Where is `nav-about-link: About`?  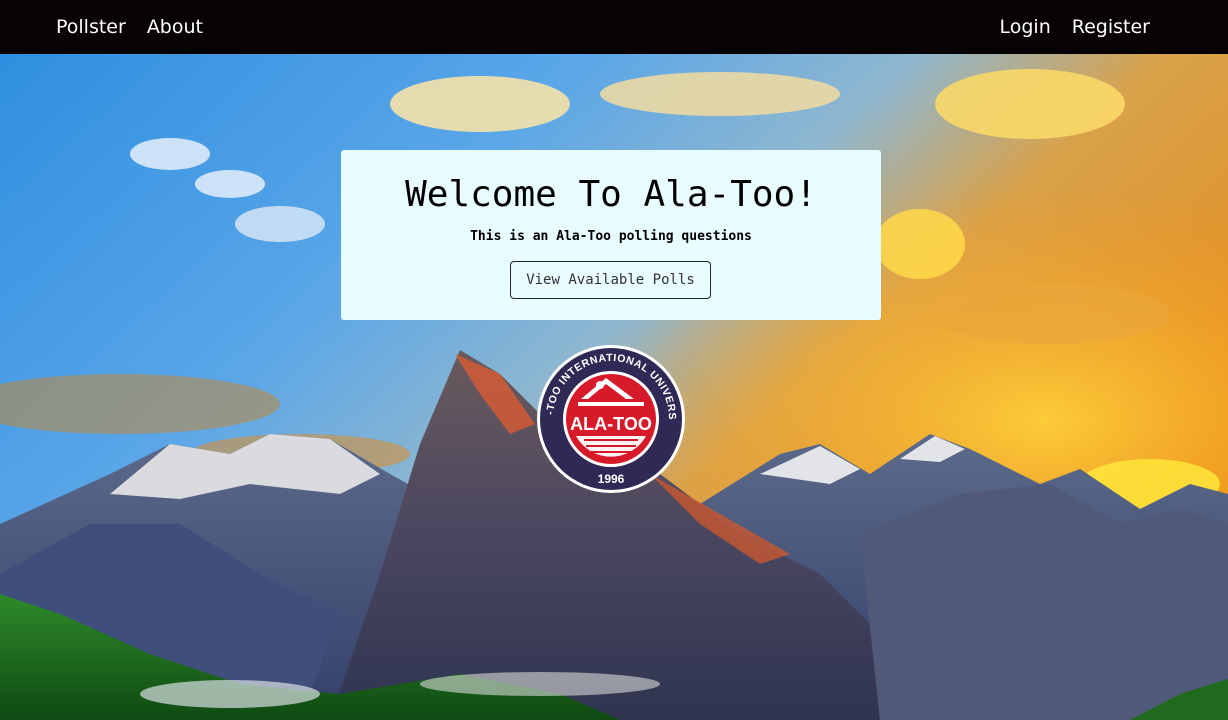 nav-about-link: About is located at coordinates (175, 27).